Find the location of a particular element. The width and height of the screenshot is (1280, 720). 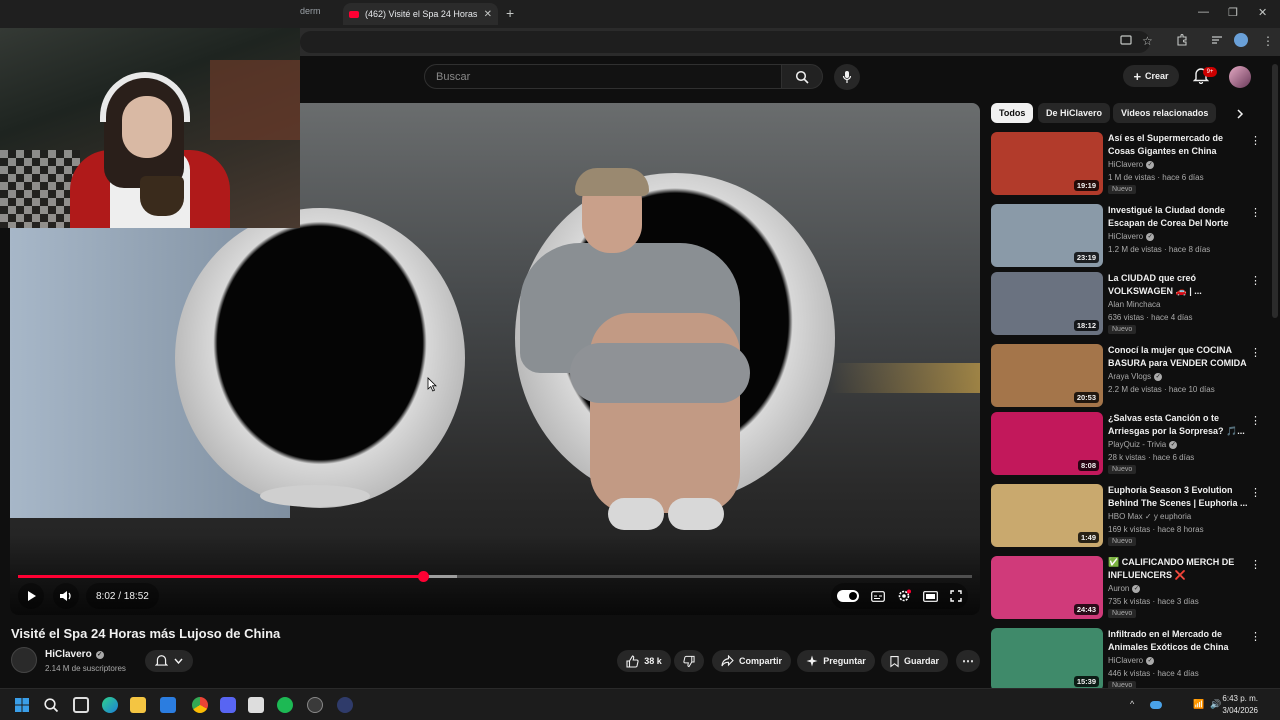

search-button is located at coordinates (802, 76).